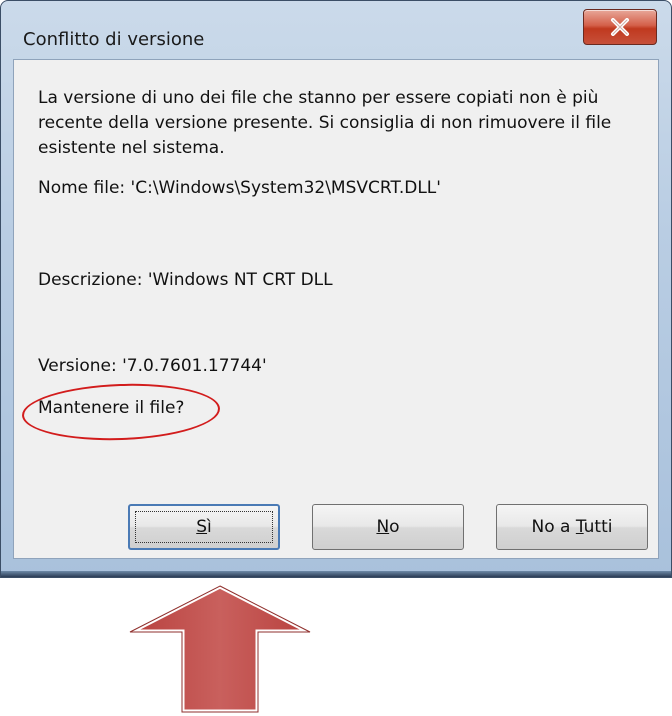 The image size is (672, 716). I want to click on no-to-all-button-label: No a Tutti, so click(572, 527).